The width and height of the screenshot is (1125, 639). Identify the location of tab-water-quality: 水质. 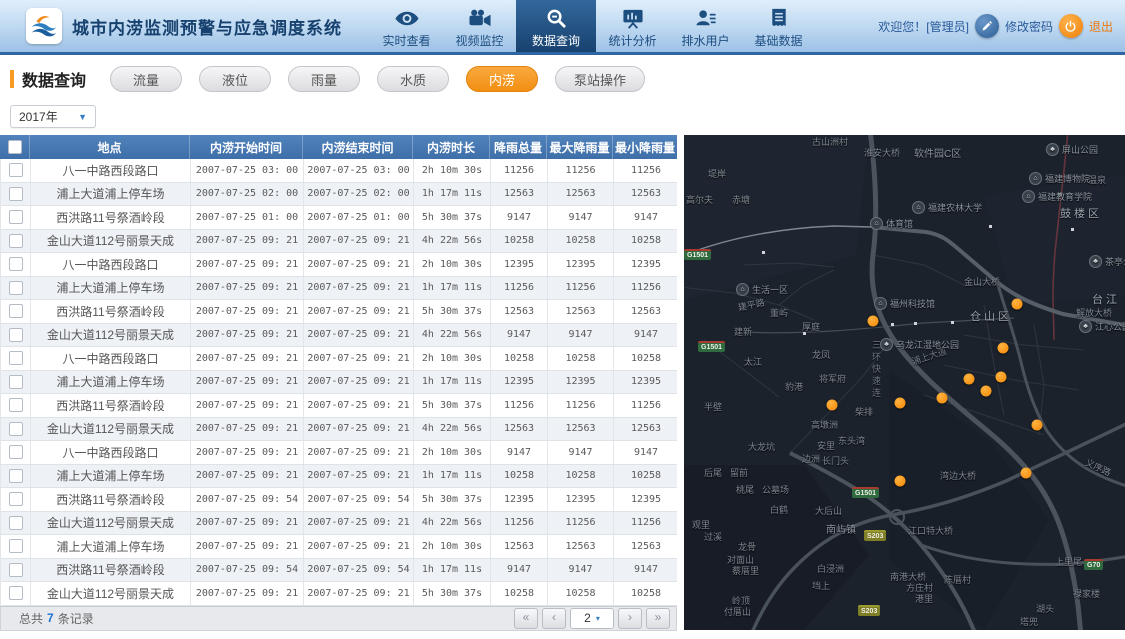
(413, 79).